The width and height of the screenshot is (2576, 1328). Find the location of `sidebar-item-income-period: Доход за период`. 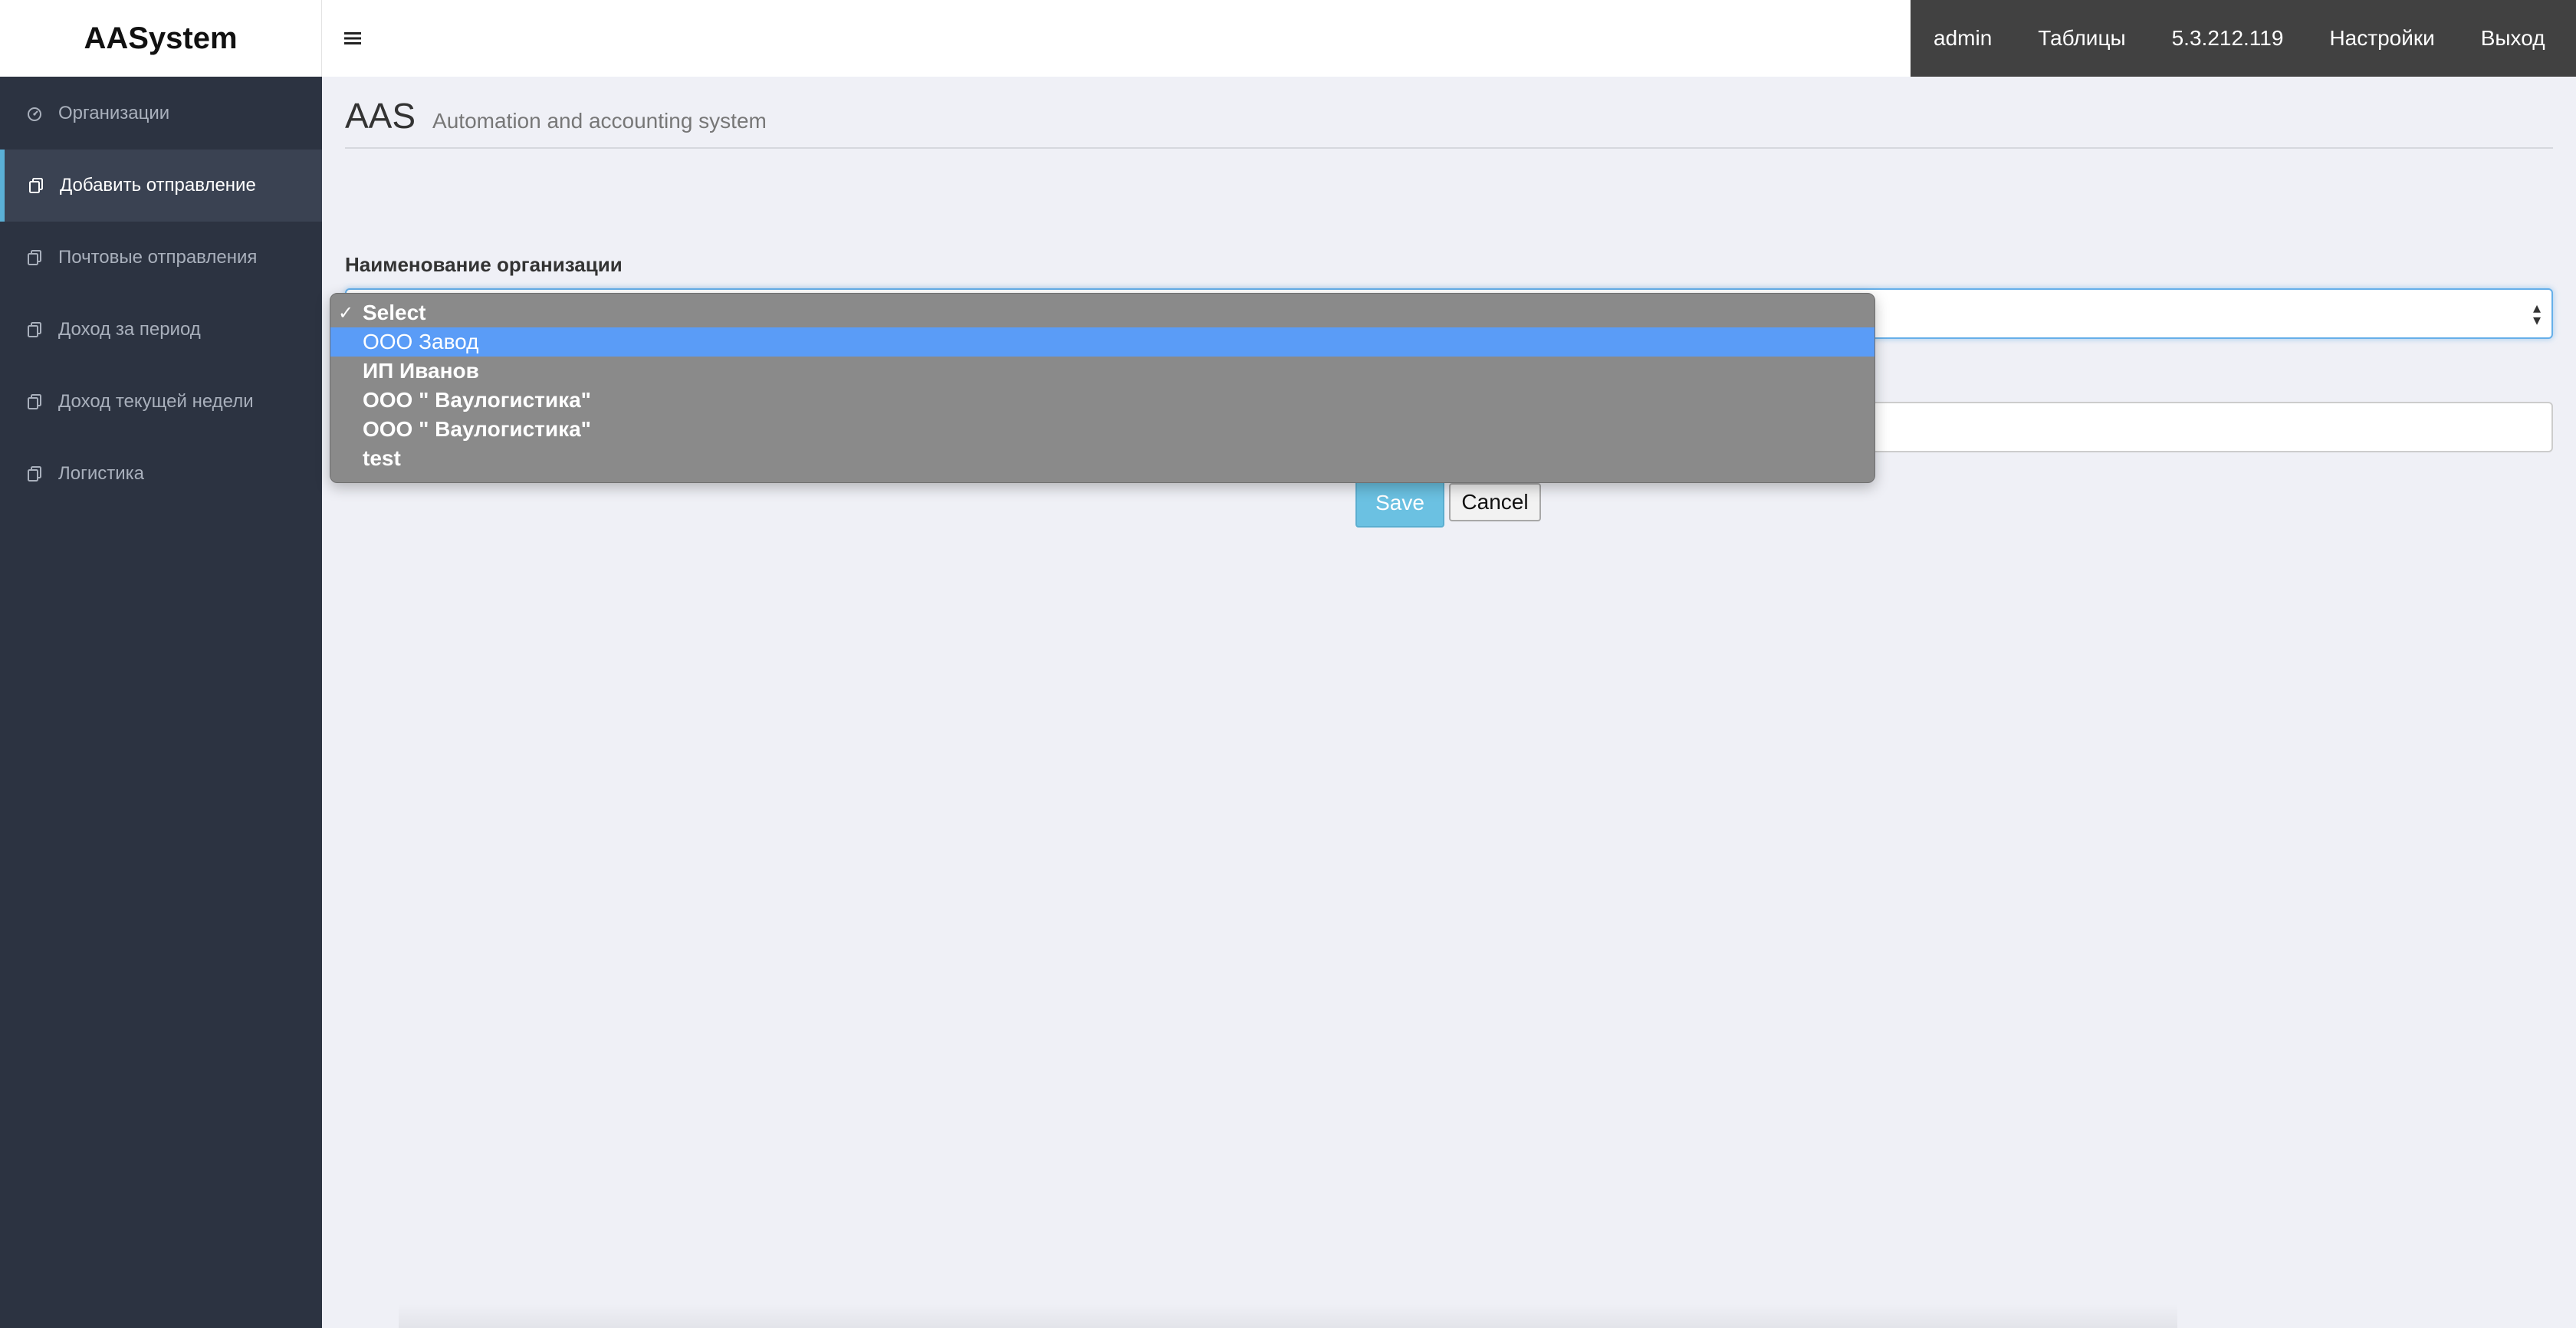

sidebar-item-income-period: Доход за период is located at coordinates (161, 330).